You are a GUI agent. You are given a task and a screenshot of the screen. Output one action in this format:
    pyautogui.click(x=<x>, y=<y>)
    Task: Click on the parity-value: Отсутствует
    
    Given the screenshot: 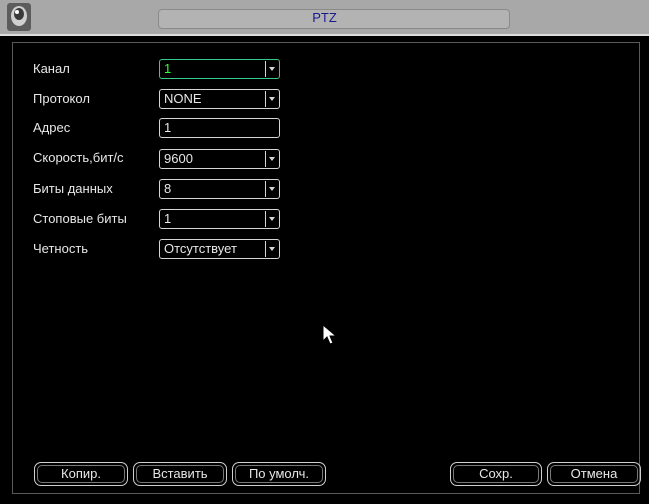 What is the action you would take?
    pyautogui.click(x=200, y=248)
    